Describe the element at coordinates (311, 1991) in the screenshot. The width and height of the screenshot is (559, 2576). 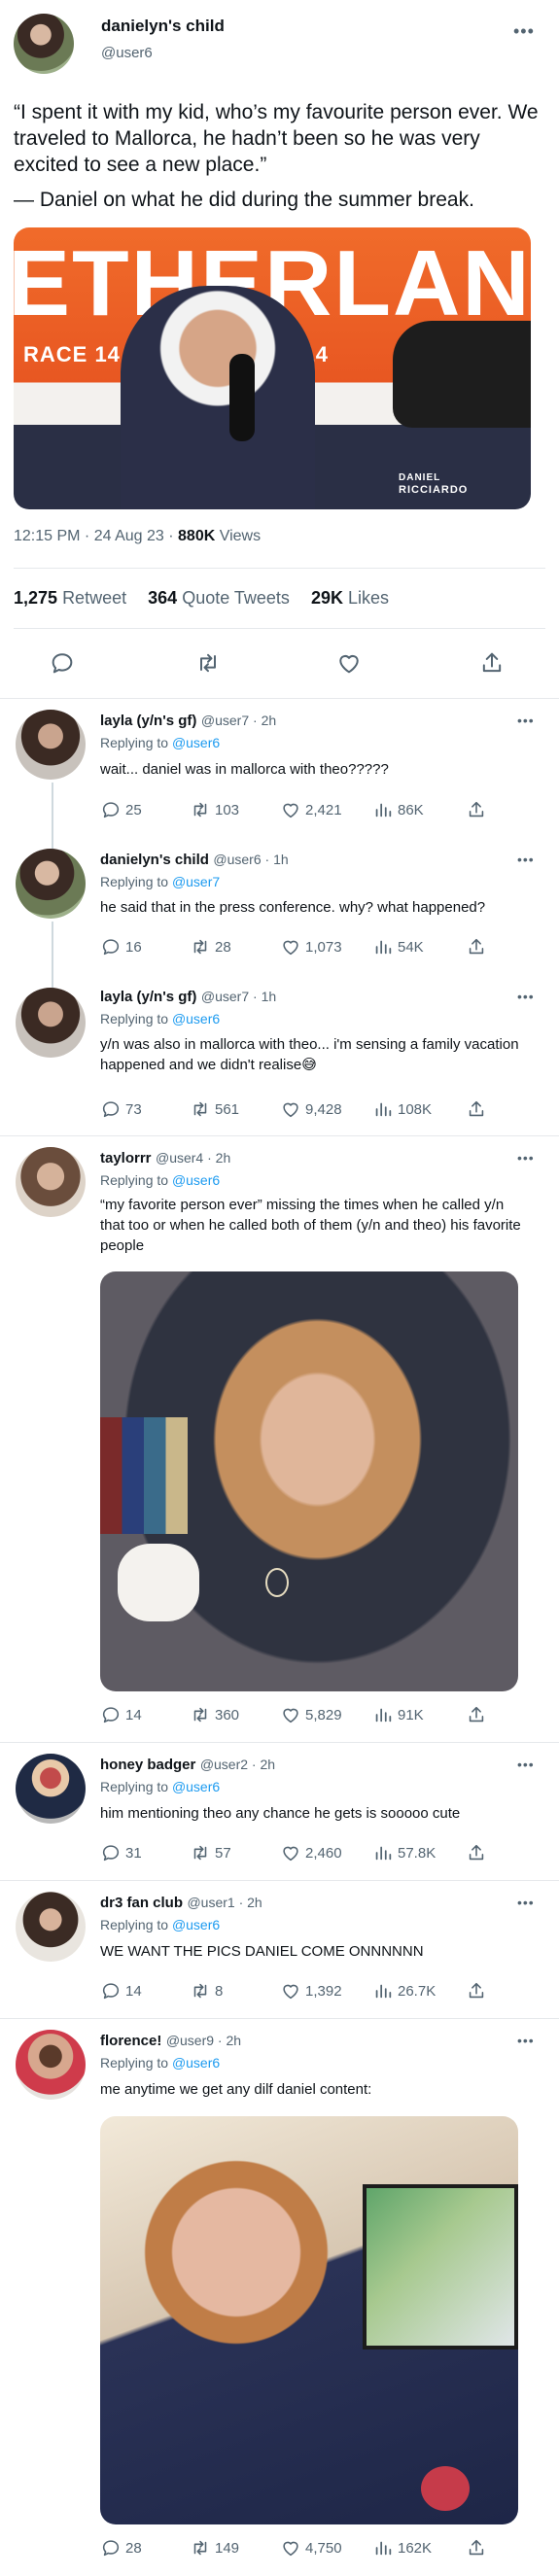
I see `like-button: 1,392` at that location.